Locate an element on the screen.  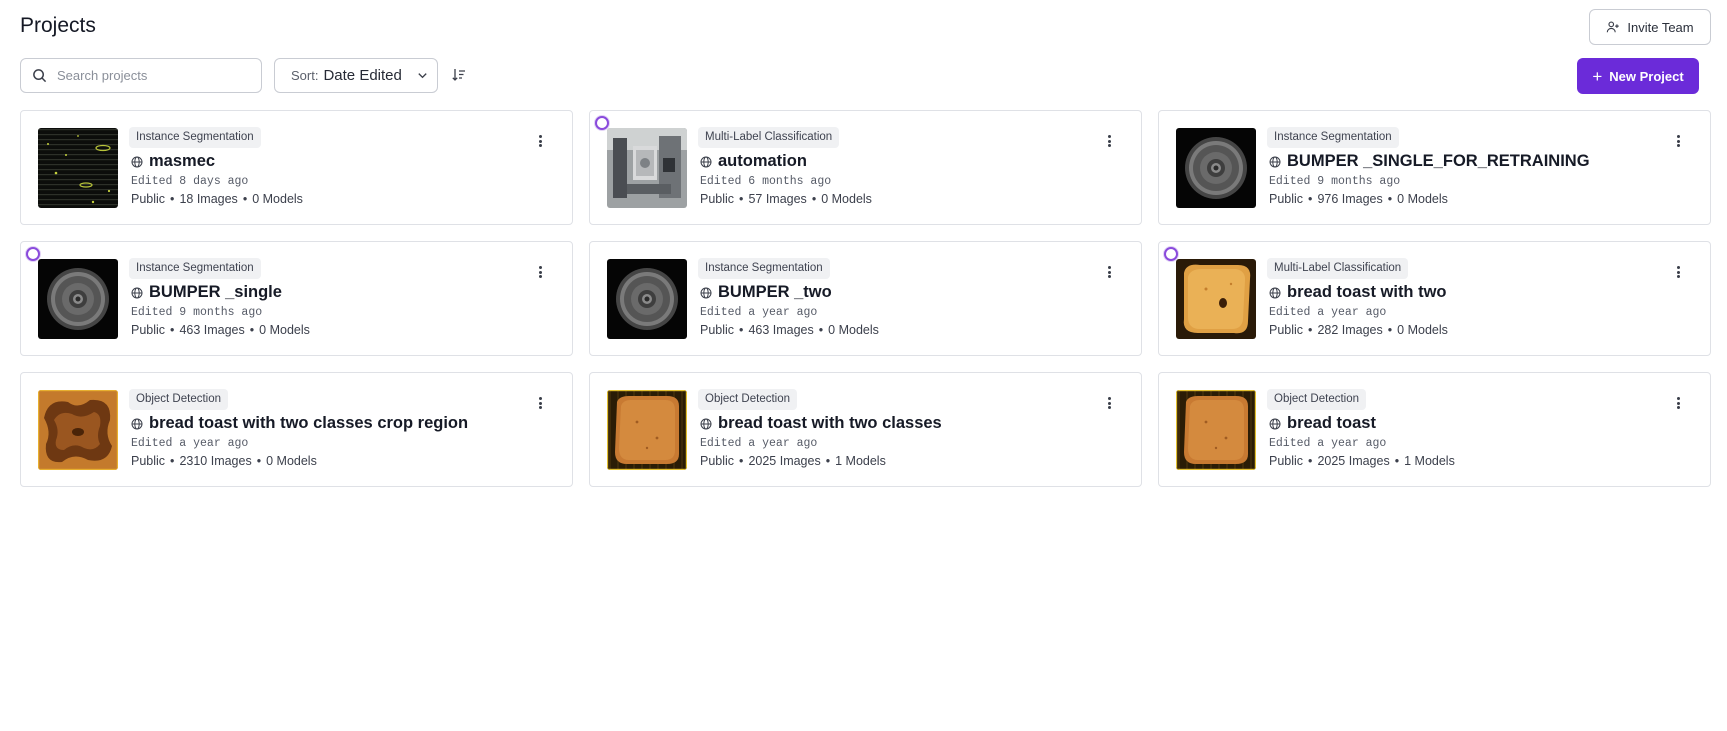
project-name-row: bread toast with two is located at coordinates (1358, 292).